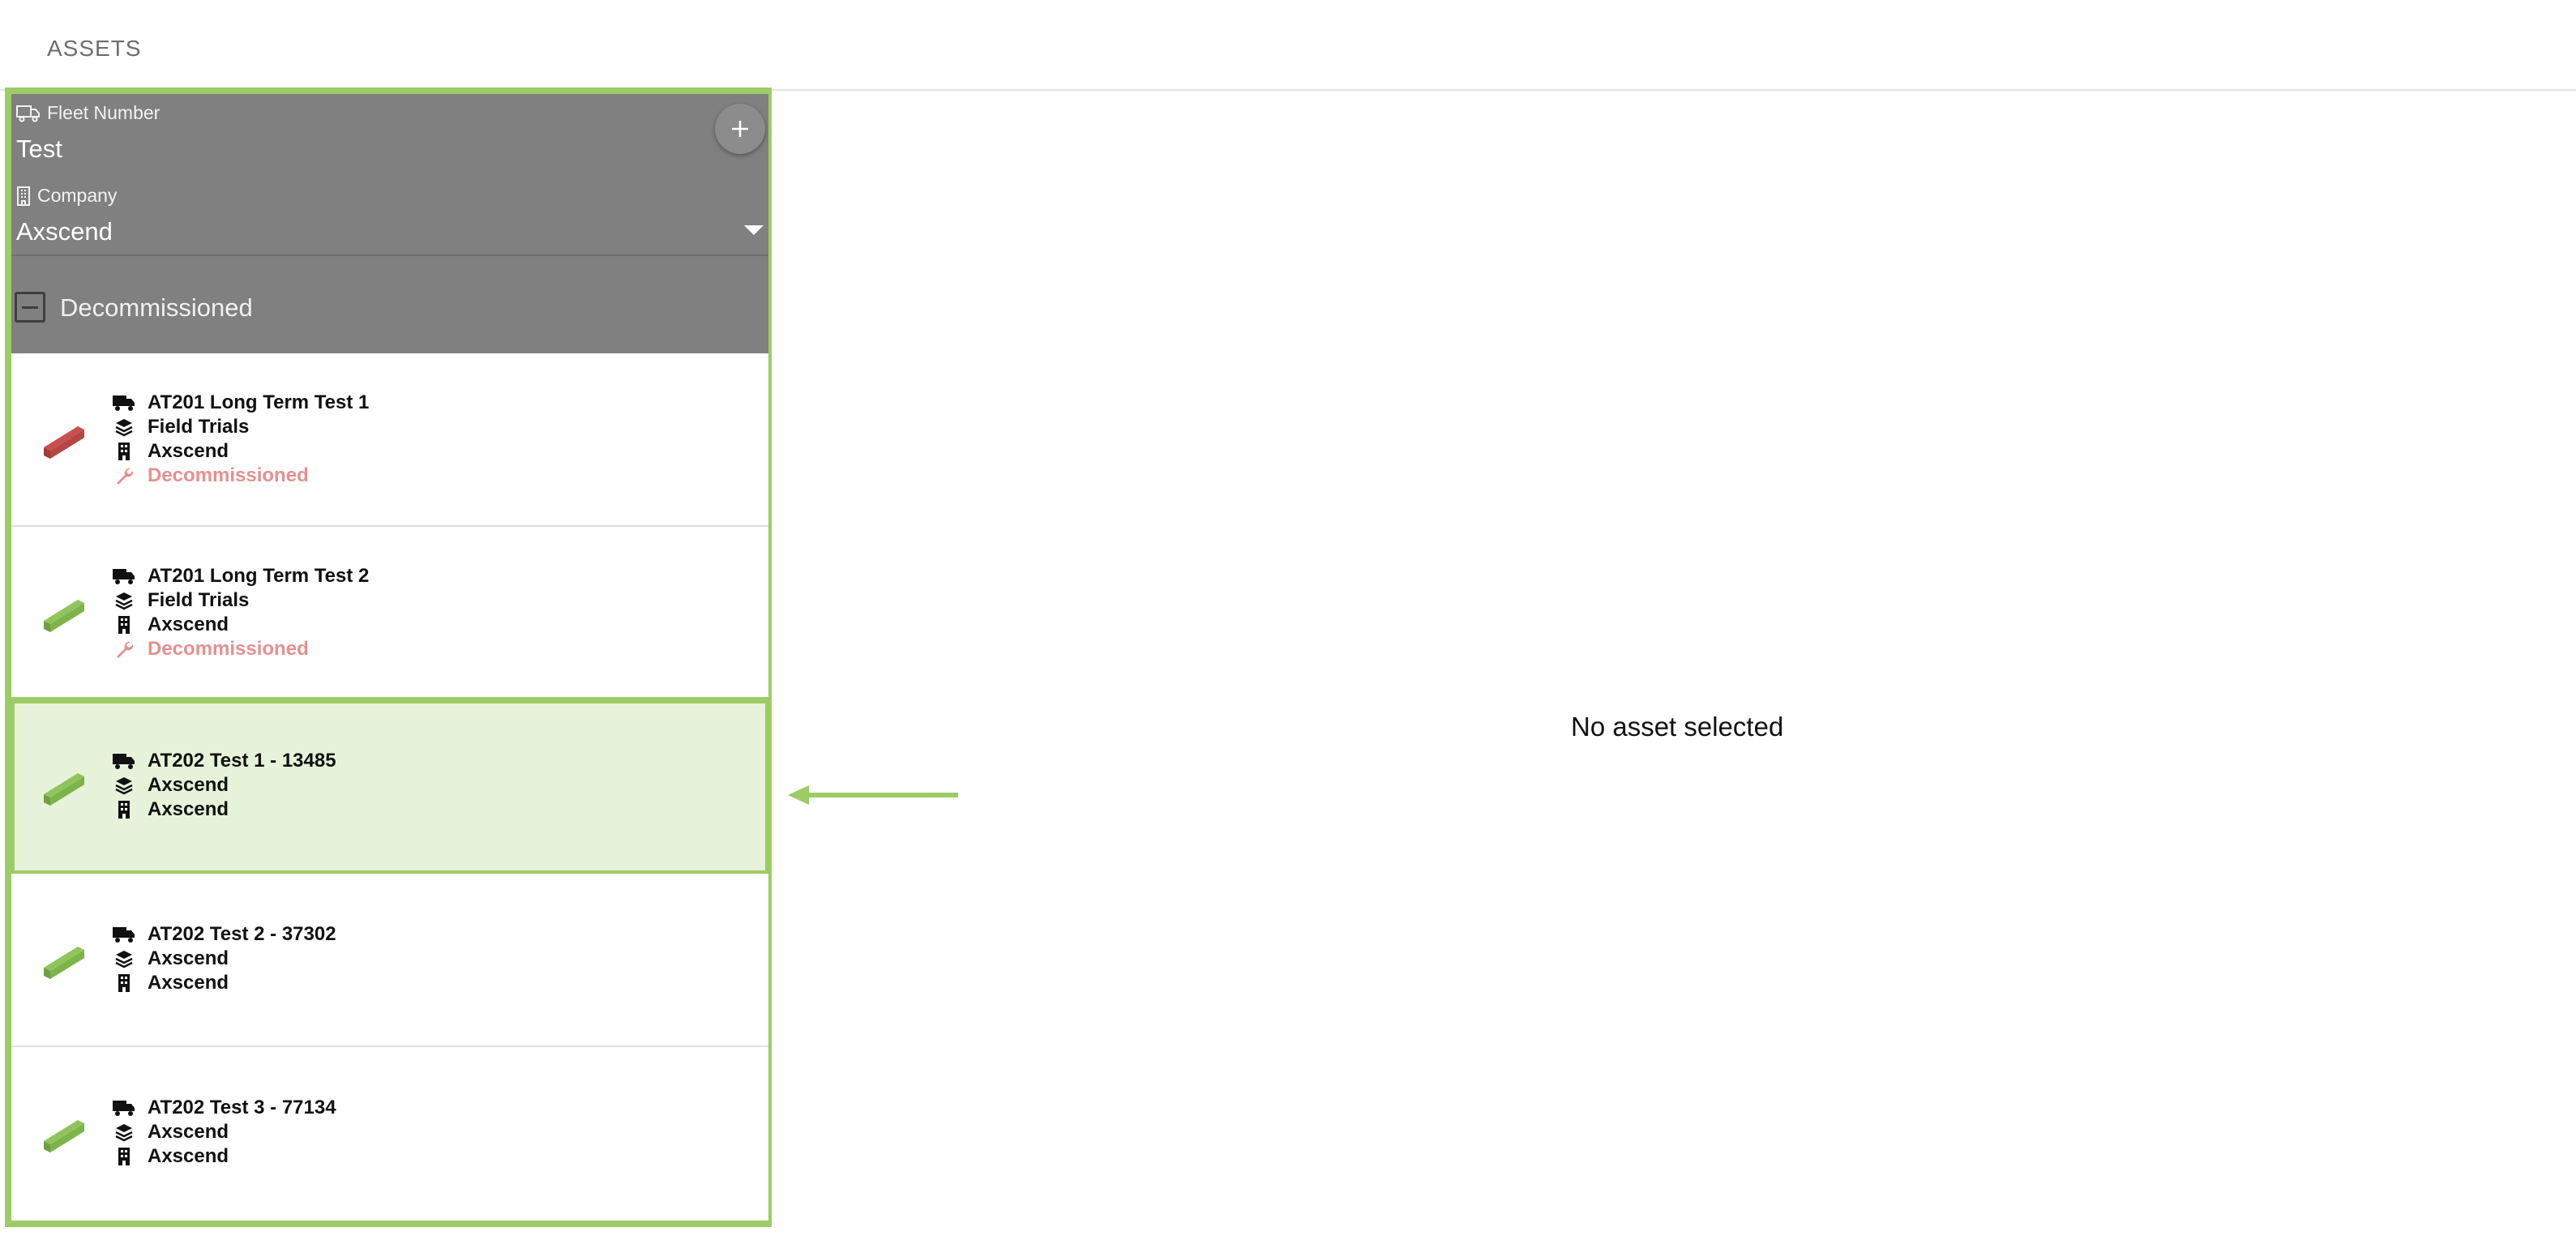  I want to click on building-outline-icon, so click(23, 196).